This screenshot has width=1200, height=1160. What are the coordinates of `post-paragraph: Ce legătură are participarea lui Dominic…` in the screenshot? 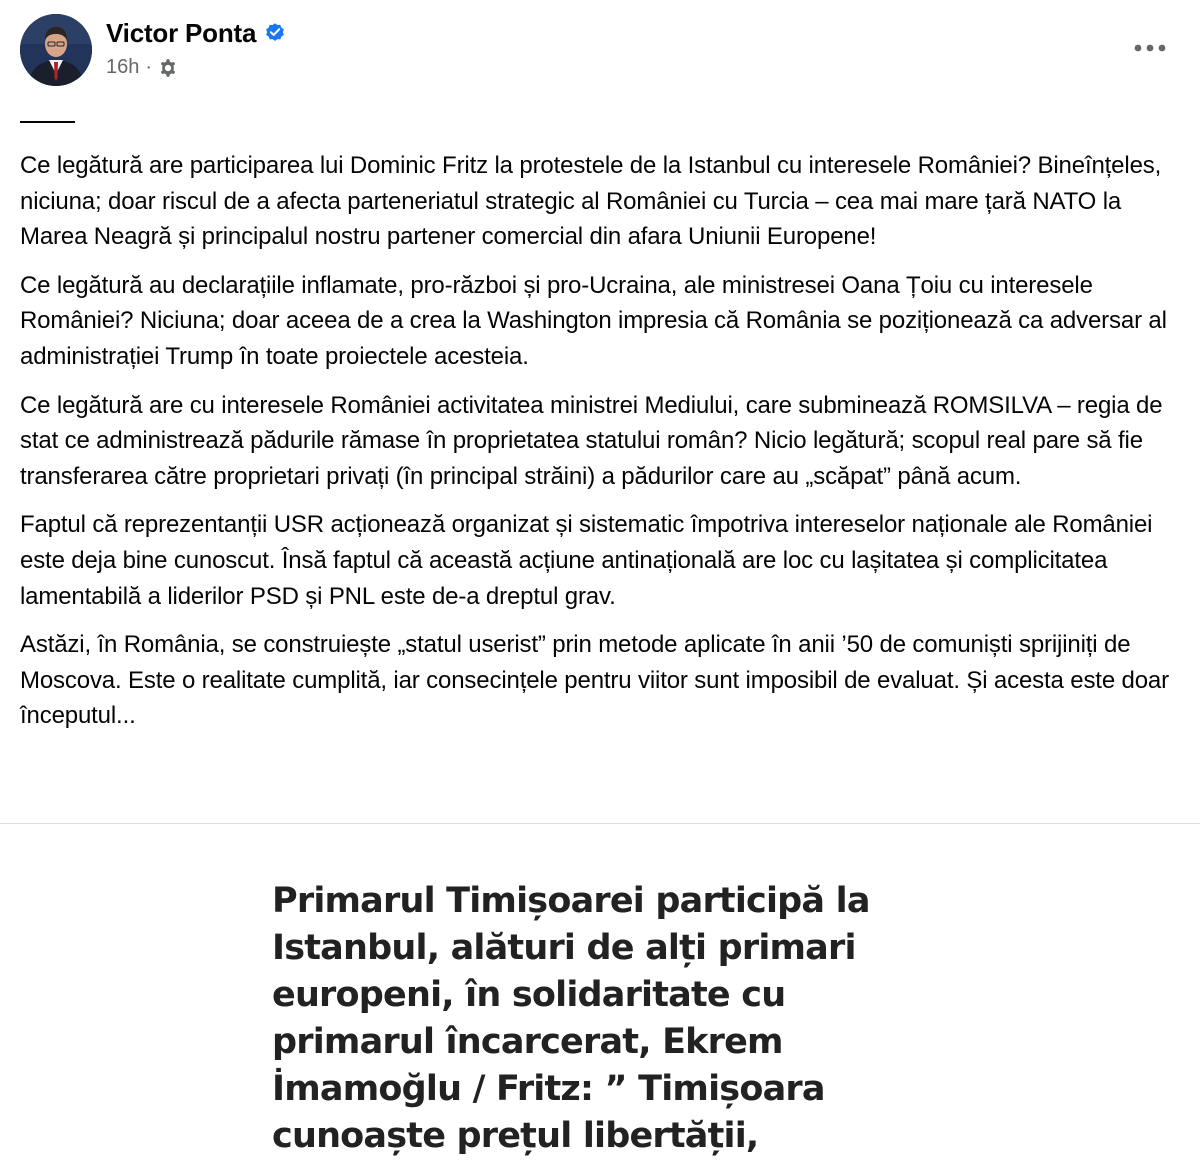 It's located at (591, 201).